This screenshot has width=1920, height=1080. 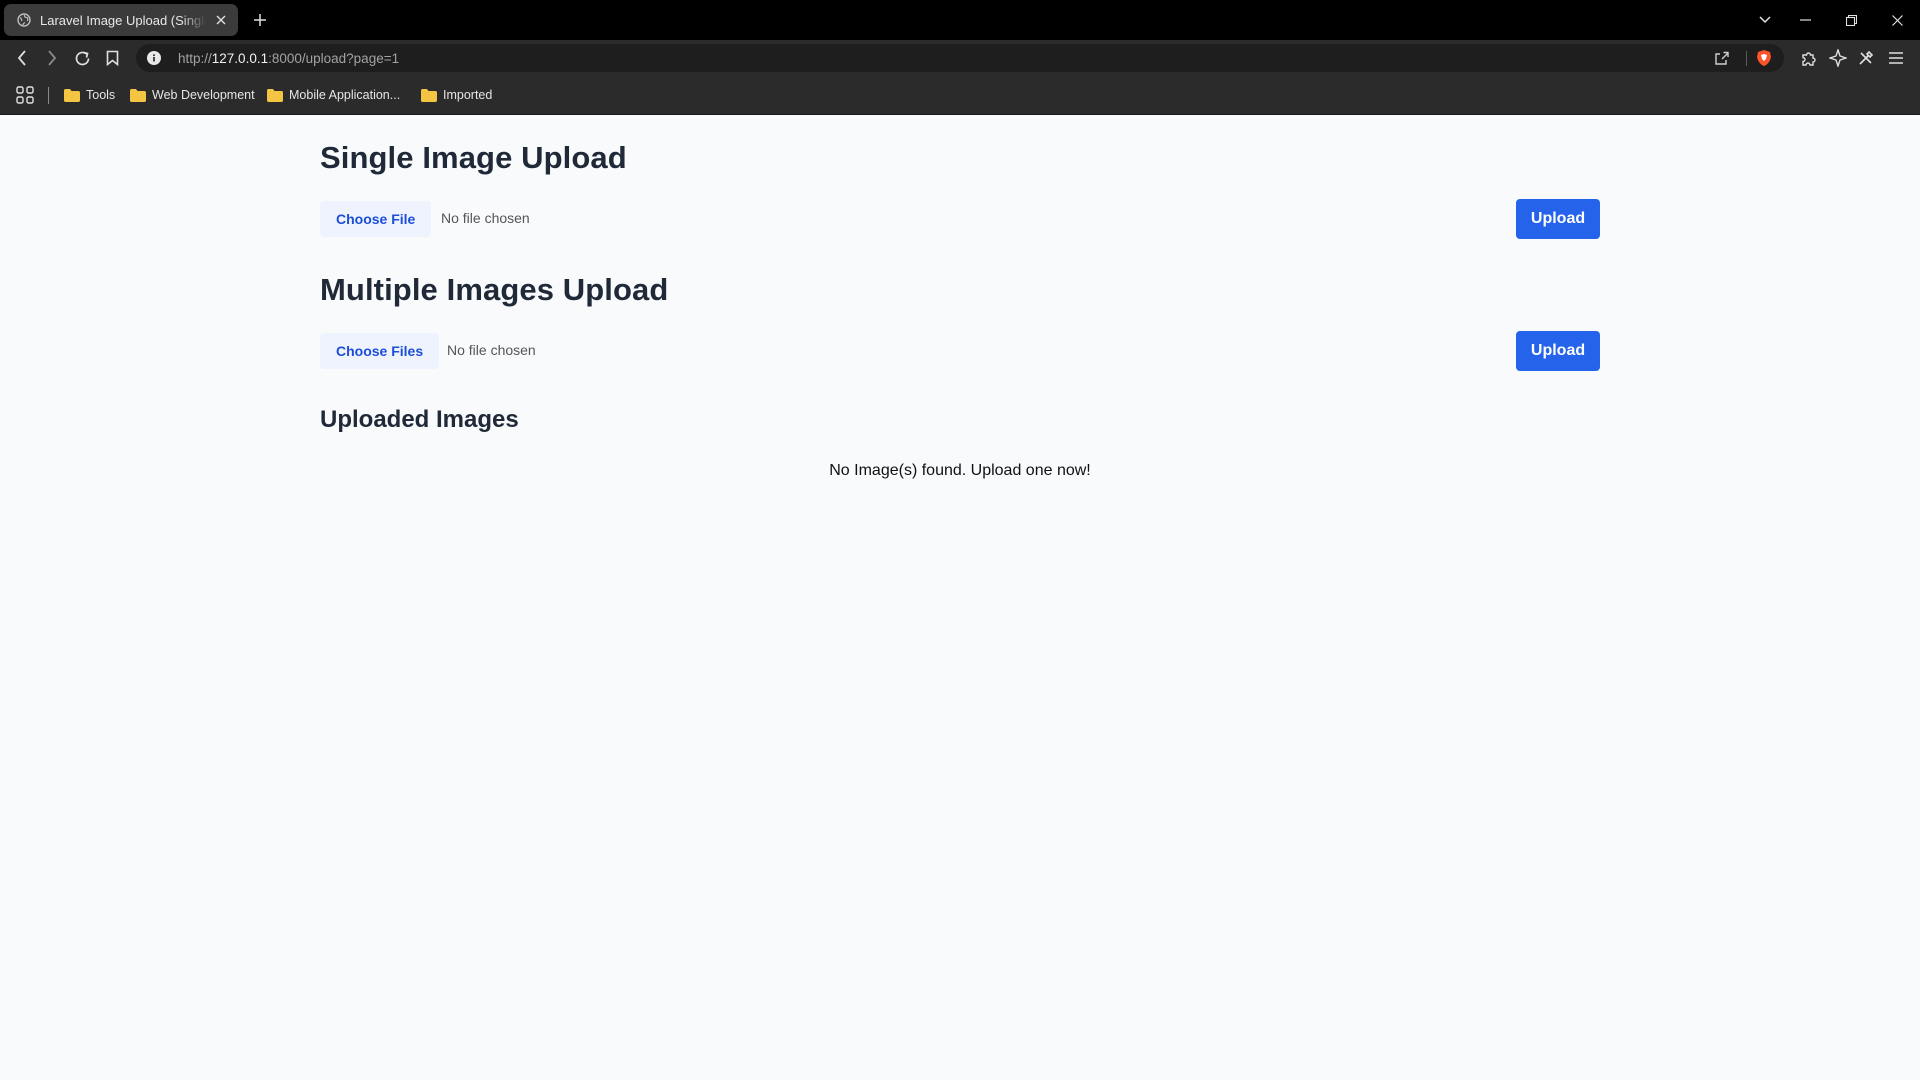 What do you see at coordinates (1558, 219) in the screenshot?
I see `single-upload-button: Upload` at bounding box center [1558, 219].